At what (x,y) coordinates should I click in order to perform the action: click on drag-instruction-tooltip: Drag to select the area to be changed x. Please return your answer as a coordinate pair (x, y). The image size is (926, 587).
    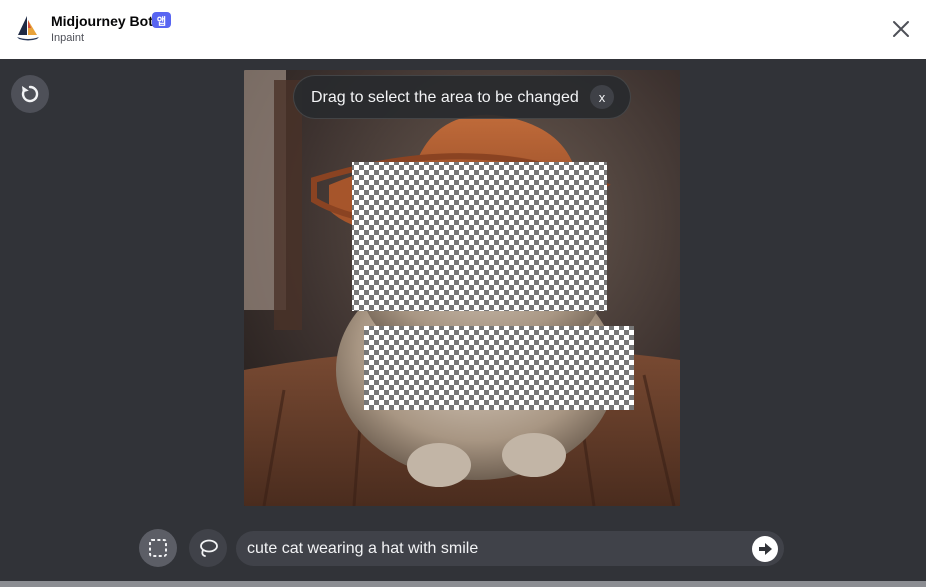
    Looking at the image, I should click on (462, 97).